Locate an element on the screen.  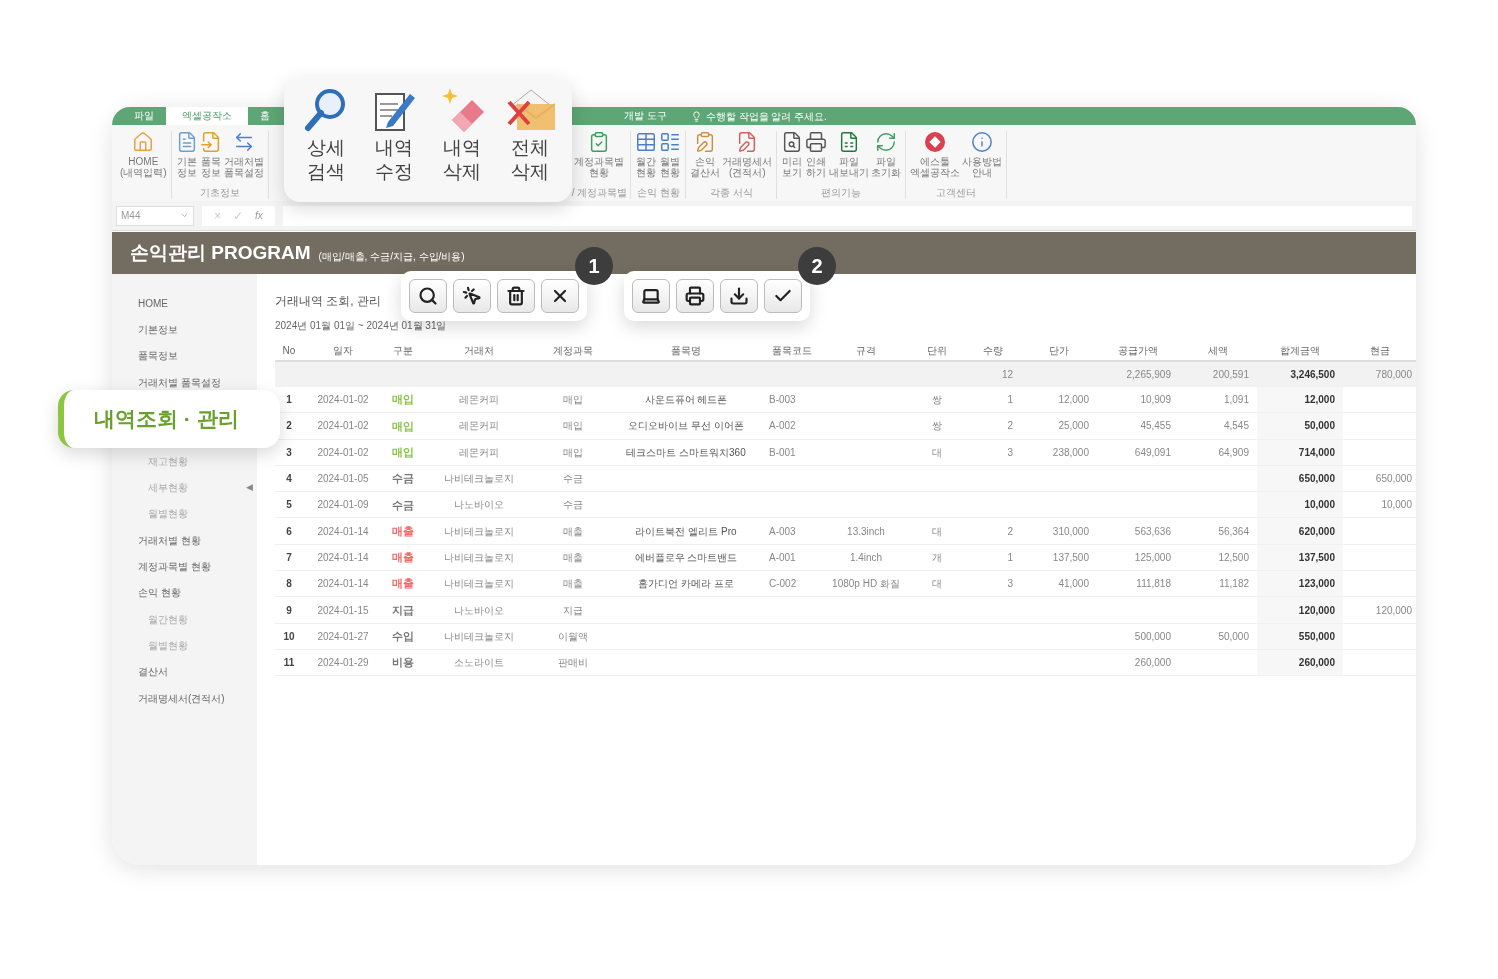
table-cell: 260,000 is located at coordinates (1300, 662).